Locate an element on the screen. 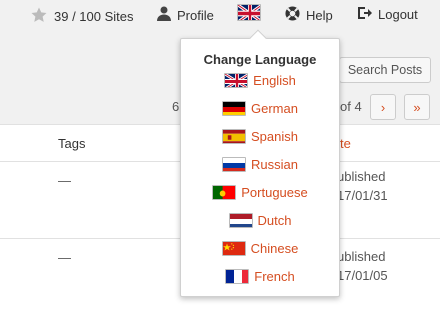 The height and width of the screenshot is (312, 440). language-option-german: German is located at coordinates (260, 108).